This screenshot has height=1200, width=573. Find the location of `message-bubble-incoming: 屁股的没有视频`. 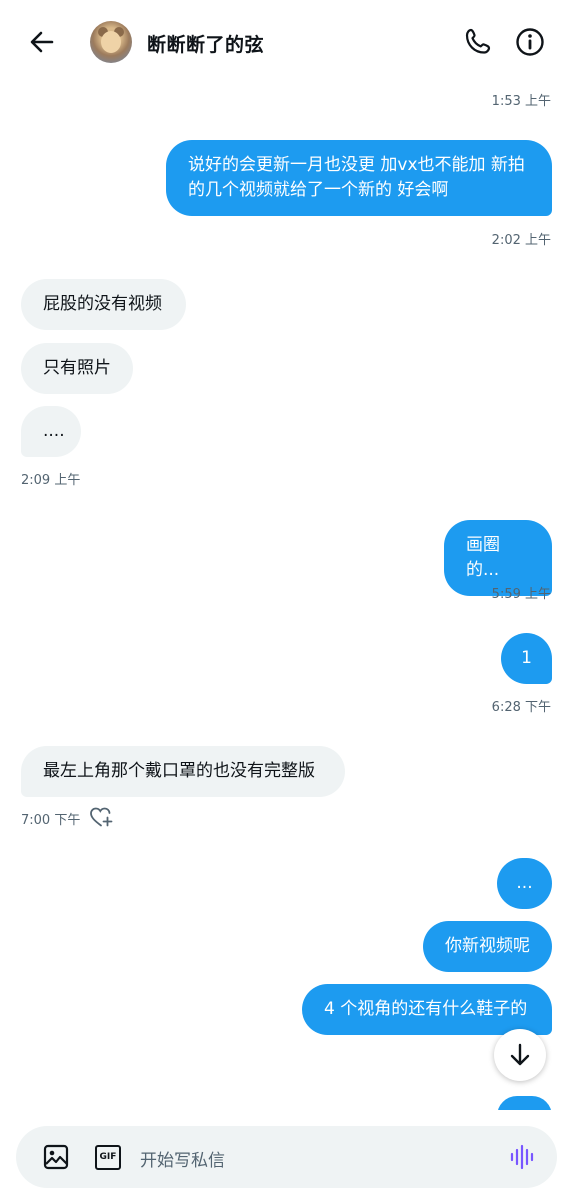

message-bubble-incoming: 屁股的没有视频 is located at coordinates (103, 304).